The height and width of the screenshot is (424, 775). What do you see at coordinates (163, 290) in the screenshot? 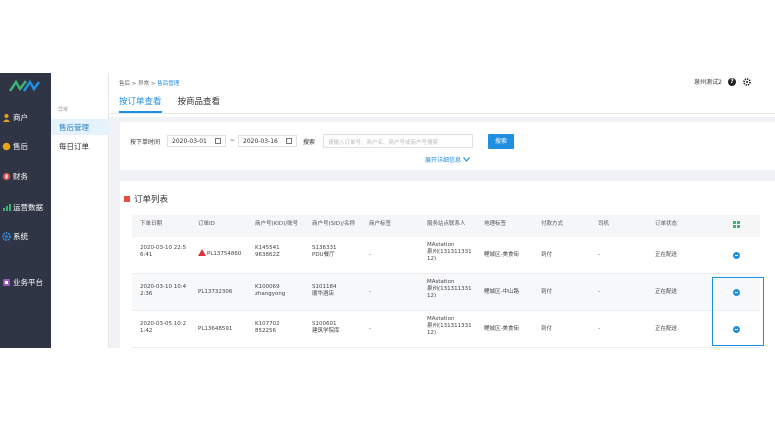
I see `order-date: 2020-03-10 10:4 2:36` at bounding box center [163, 290].